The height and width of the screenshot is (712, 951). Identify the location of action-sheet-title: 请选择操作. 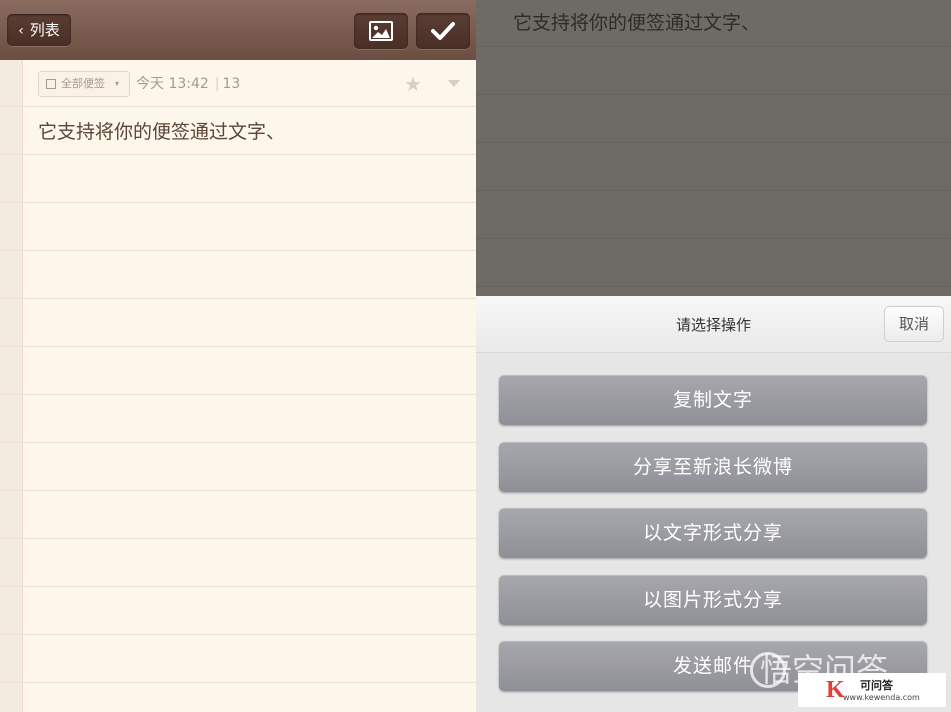
(713, 325).